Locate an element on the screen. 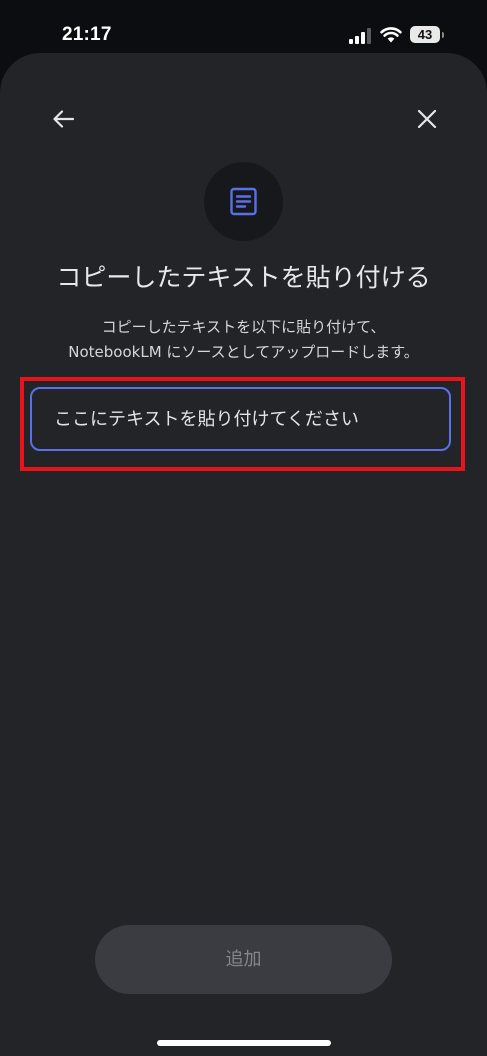 The height and width of the screenshot is (1056, 487). page-title: コピーしたテキストを貼り付ける is located at coordinates (243, 277).